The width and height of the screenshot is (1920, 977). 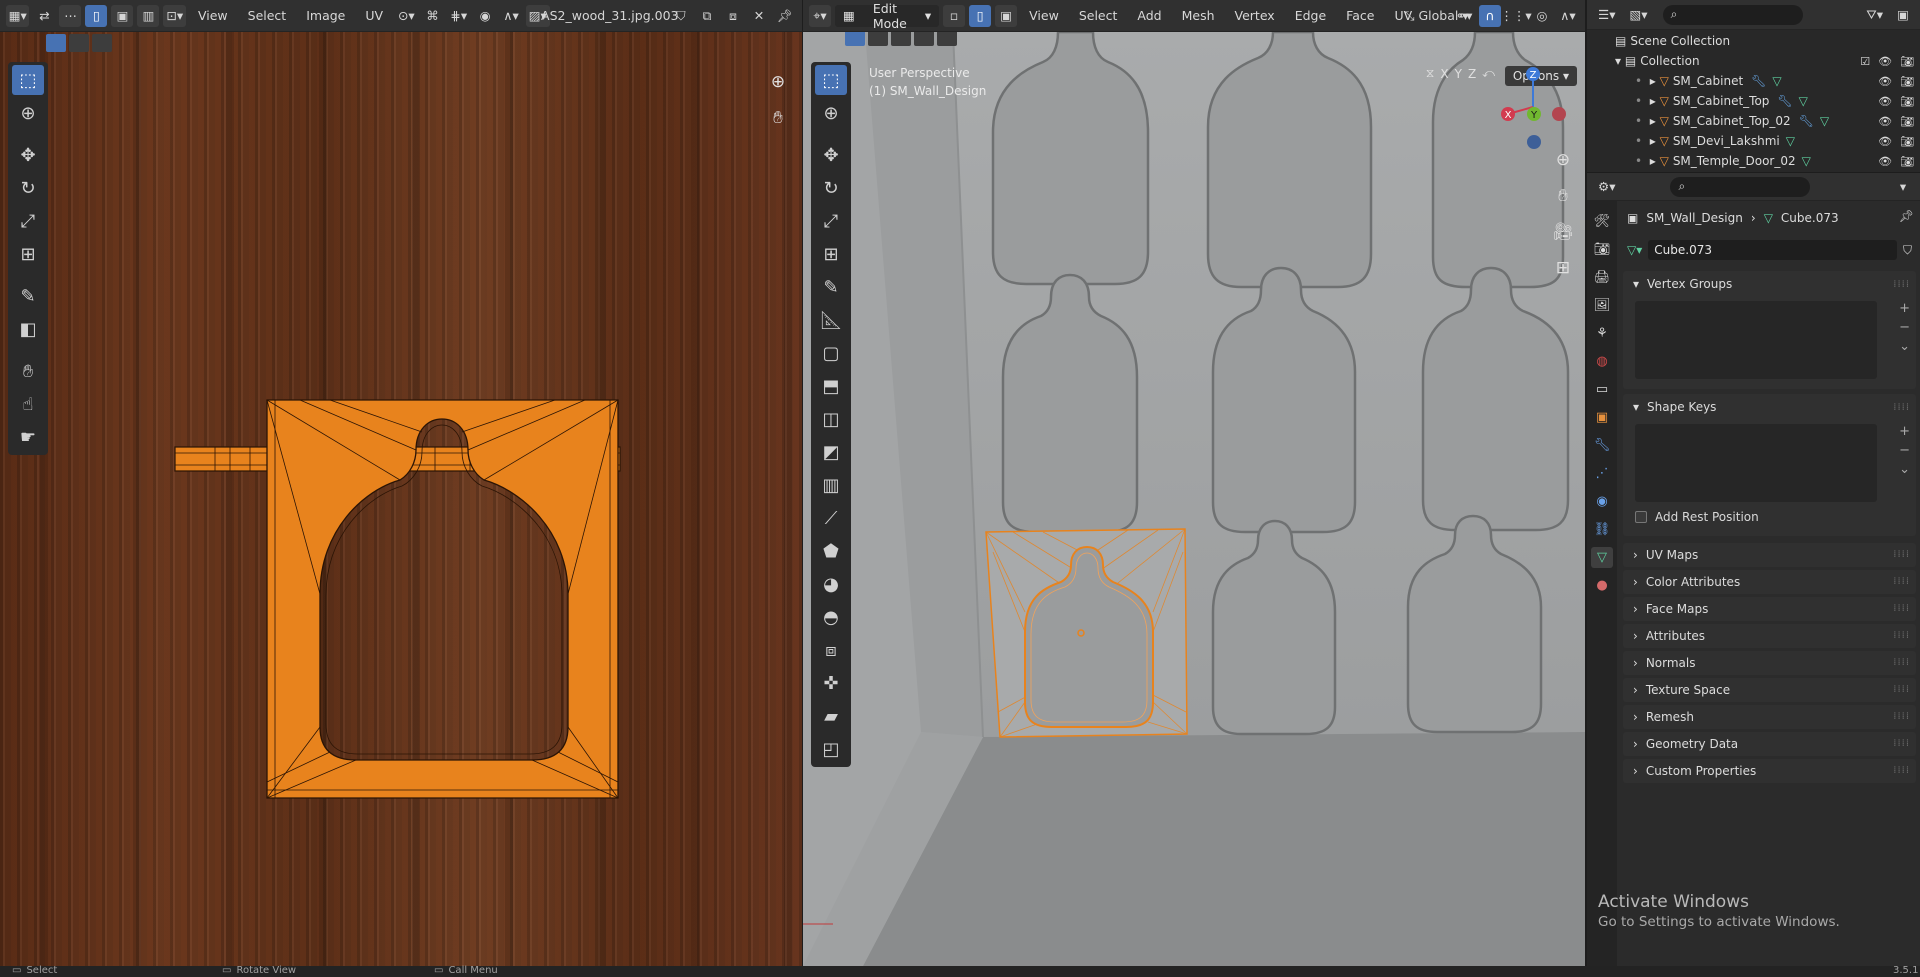 I want to click on properties-search-input: ⌕, so click(x=1740, y=186).